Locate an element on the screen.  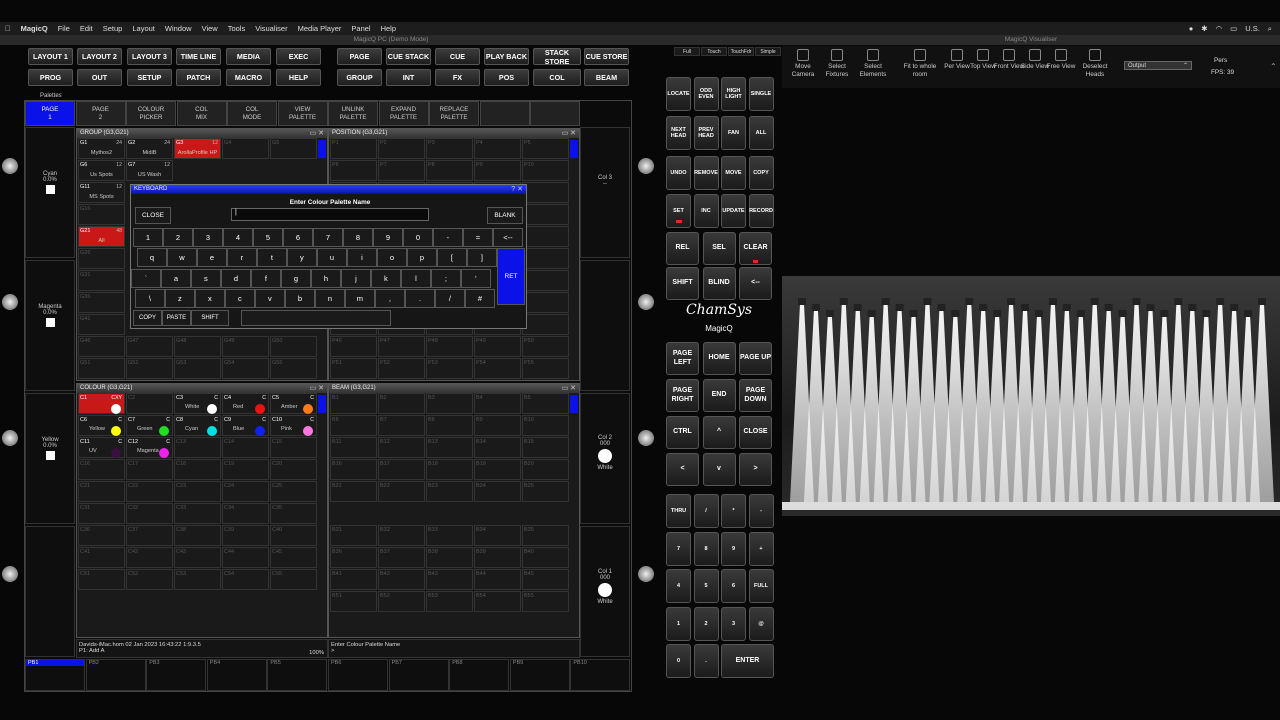
playback-8: PB8 is located at coordinates (479, 675).